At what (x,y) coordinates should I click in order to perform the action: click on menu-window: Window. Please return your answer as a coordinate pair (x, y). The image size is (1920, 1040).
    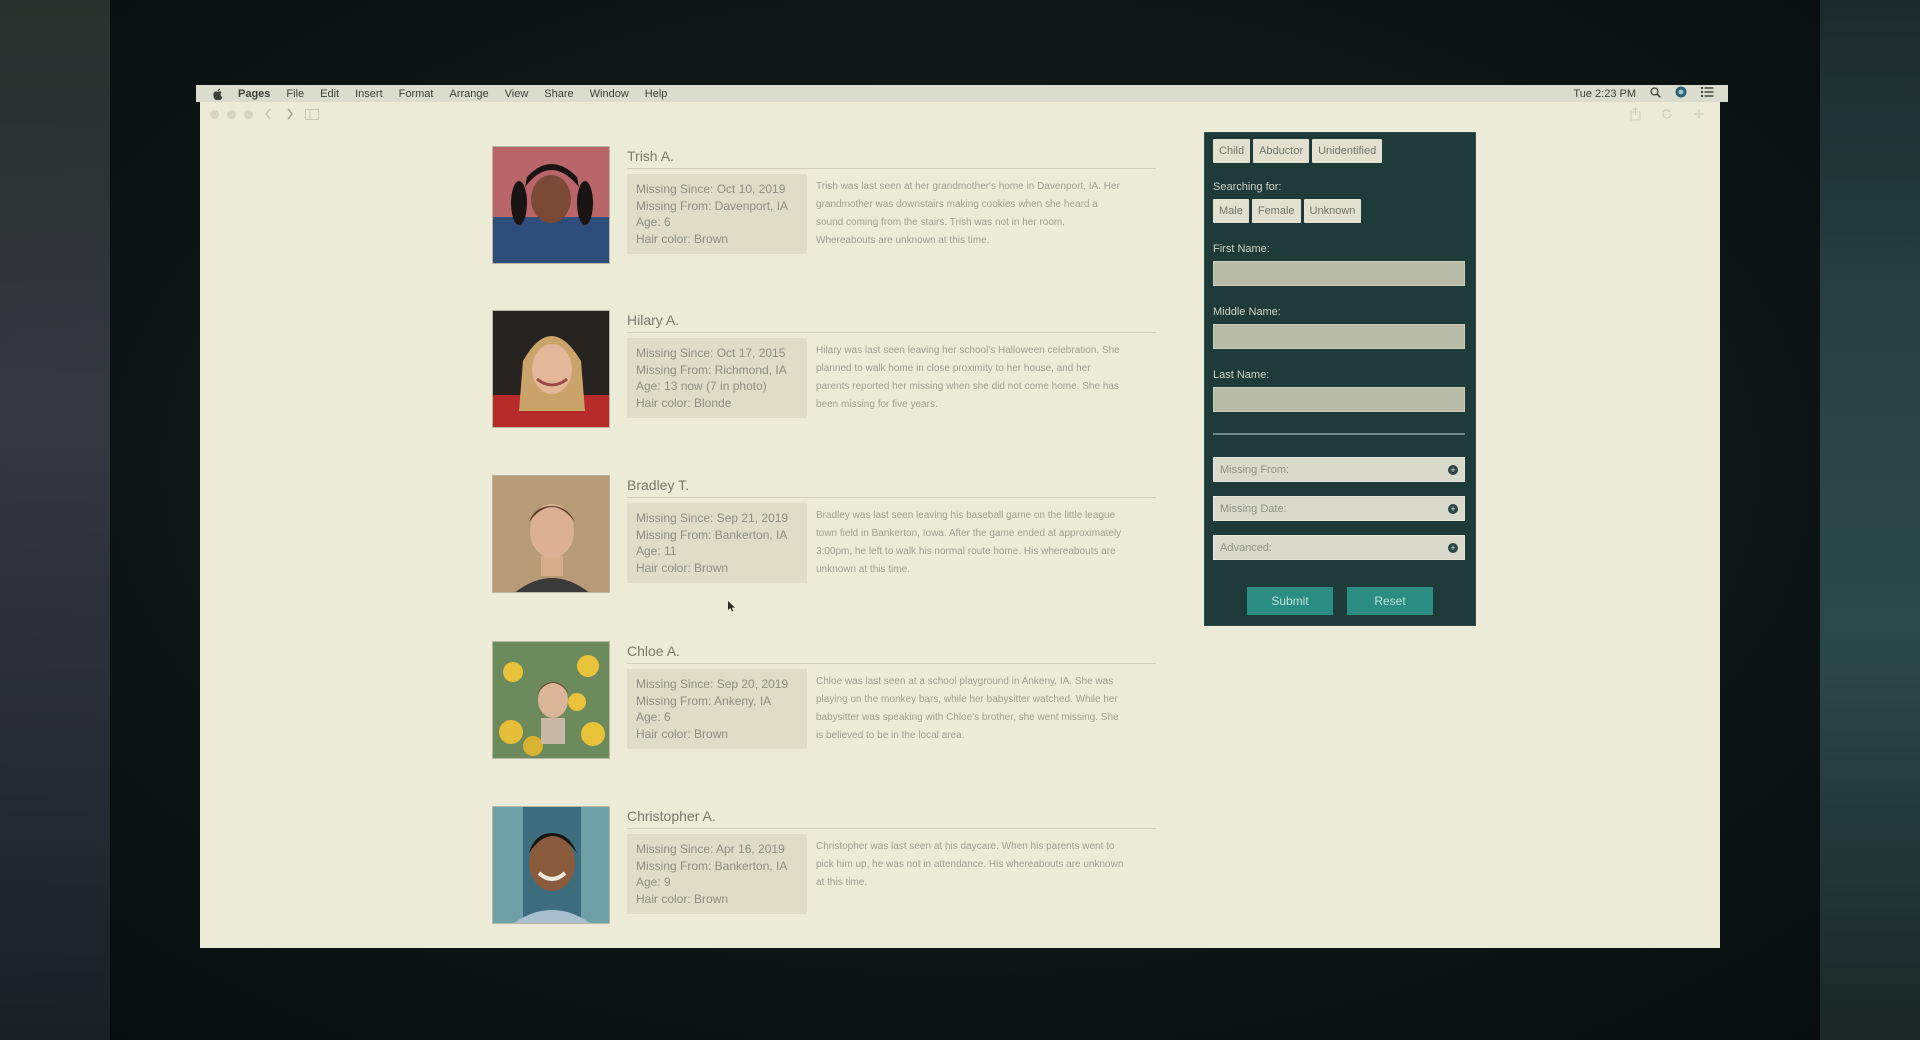
    Looking at the image, I should click on (609, 94).